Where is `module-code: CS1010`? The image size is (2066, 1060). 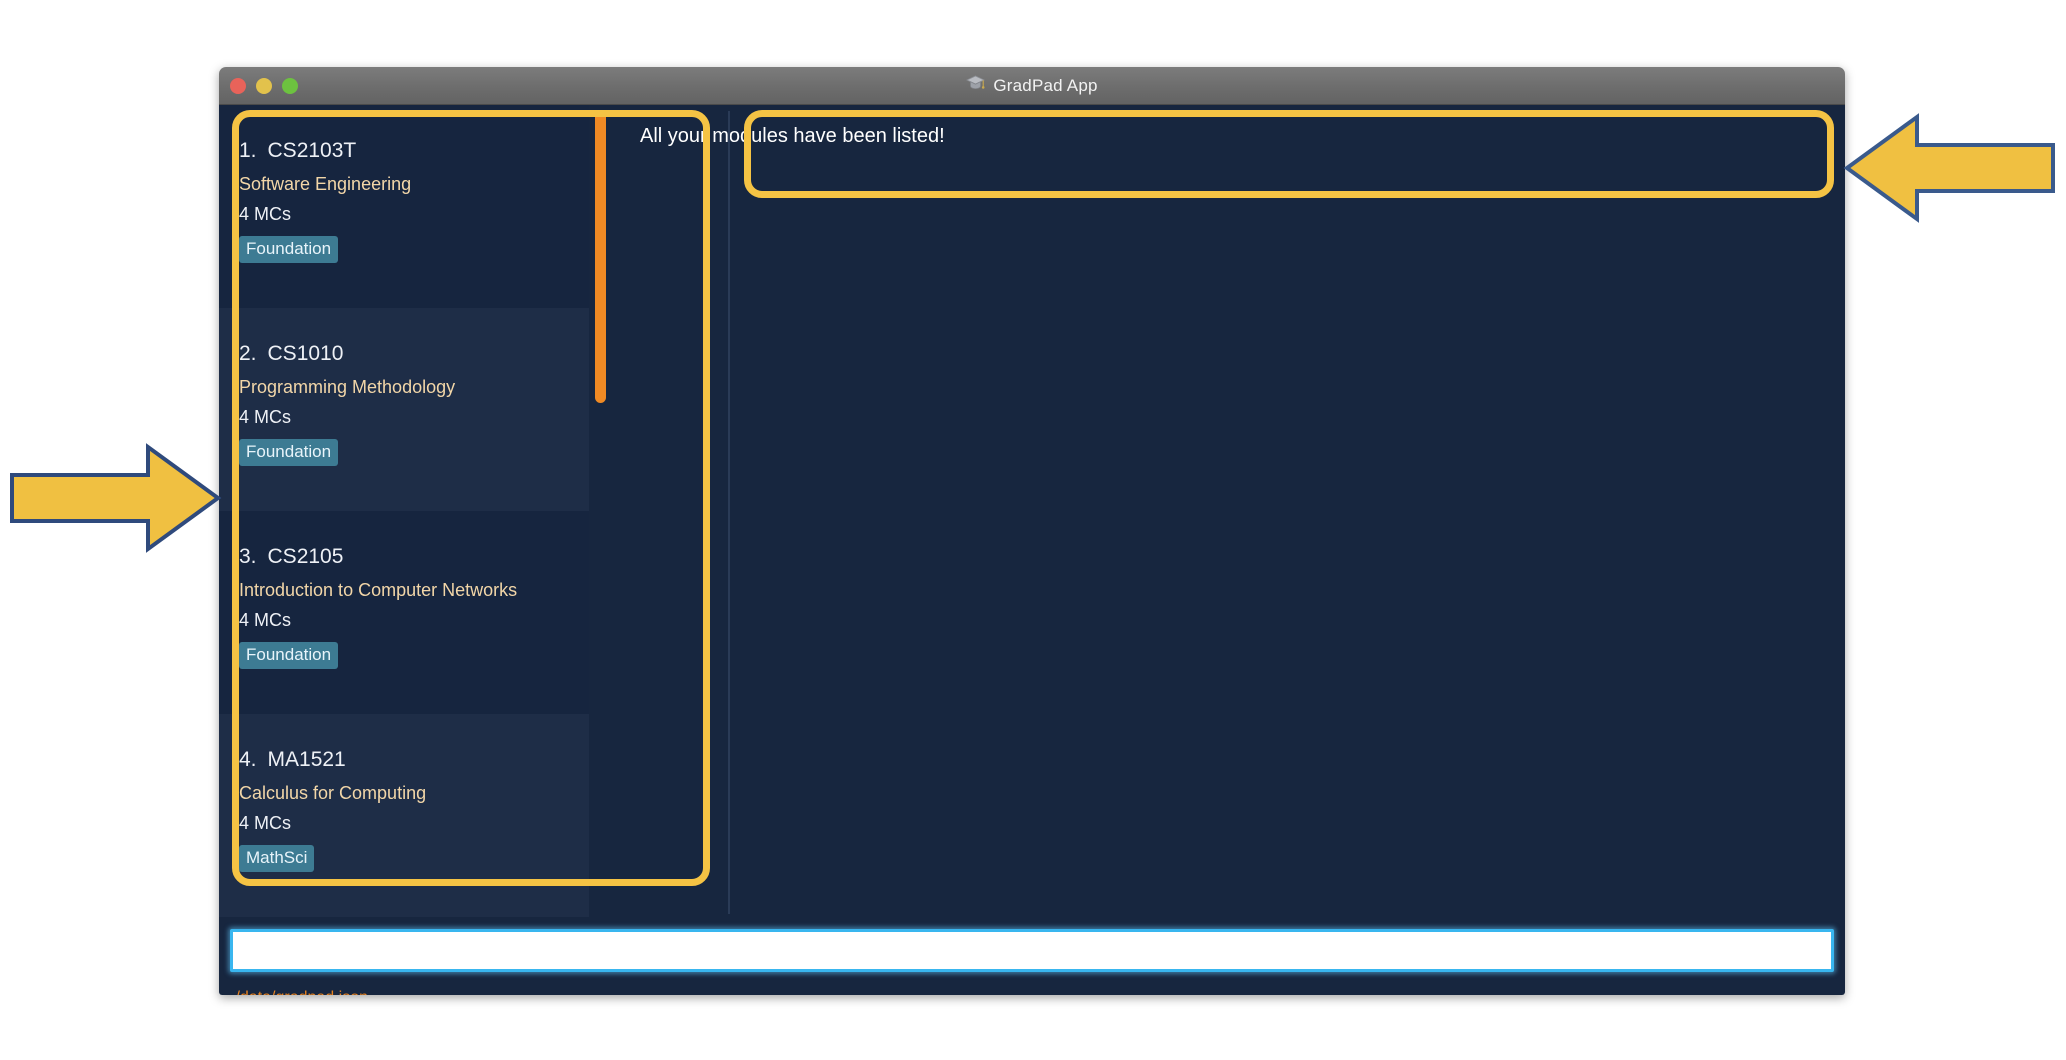 module-code: CS1010 is located at coordinates (305, 353).